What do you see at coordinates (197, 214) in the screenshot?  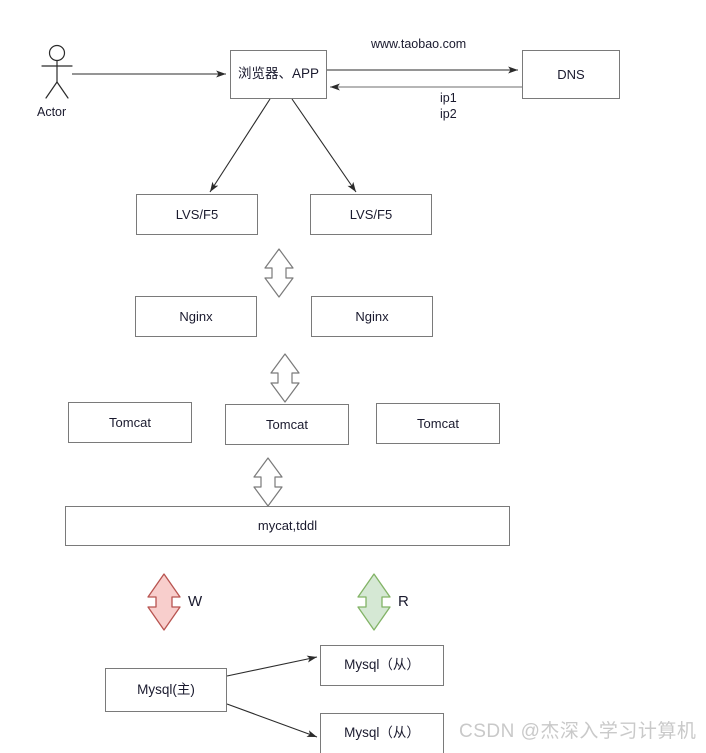 I see `node-lvs-left: LVS/F5` at bounding box center [197, 214].